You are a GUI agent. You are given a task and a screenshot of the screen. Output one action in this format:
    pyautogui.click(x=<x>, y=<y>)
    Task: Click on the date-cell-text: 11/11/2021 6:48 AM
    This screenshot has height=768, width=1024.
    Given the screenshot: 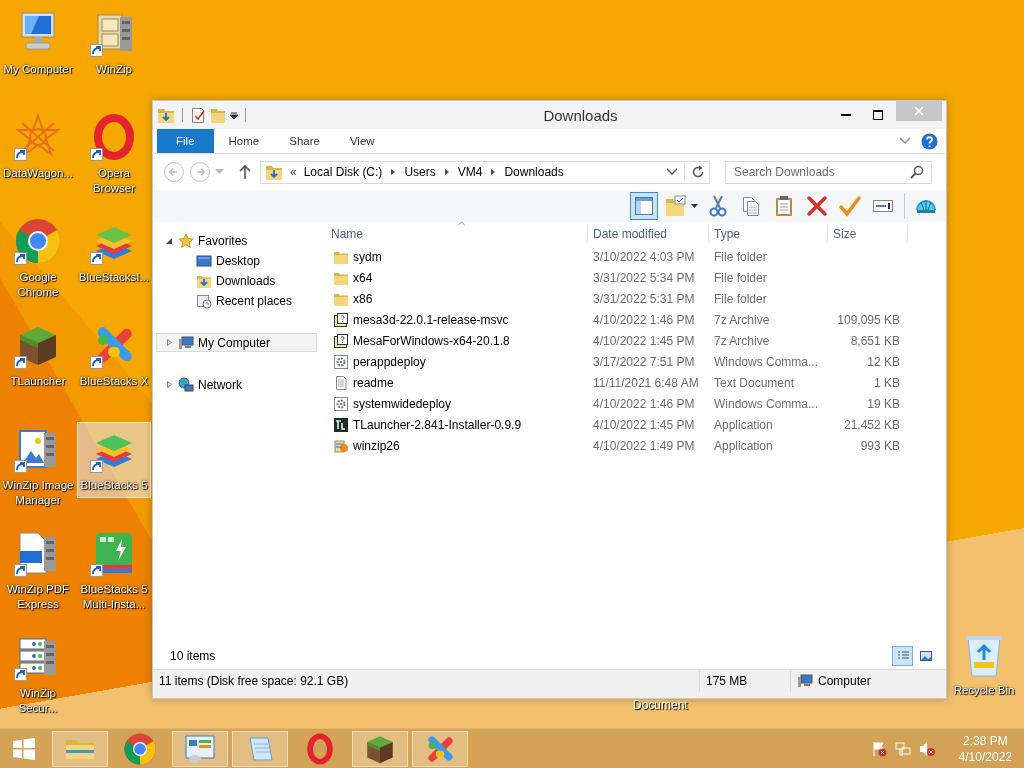 What is the action you would take?
    pyautogui.click(x=646, y=382)
    